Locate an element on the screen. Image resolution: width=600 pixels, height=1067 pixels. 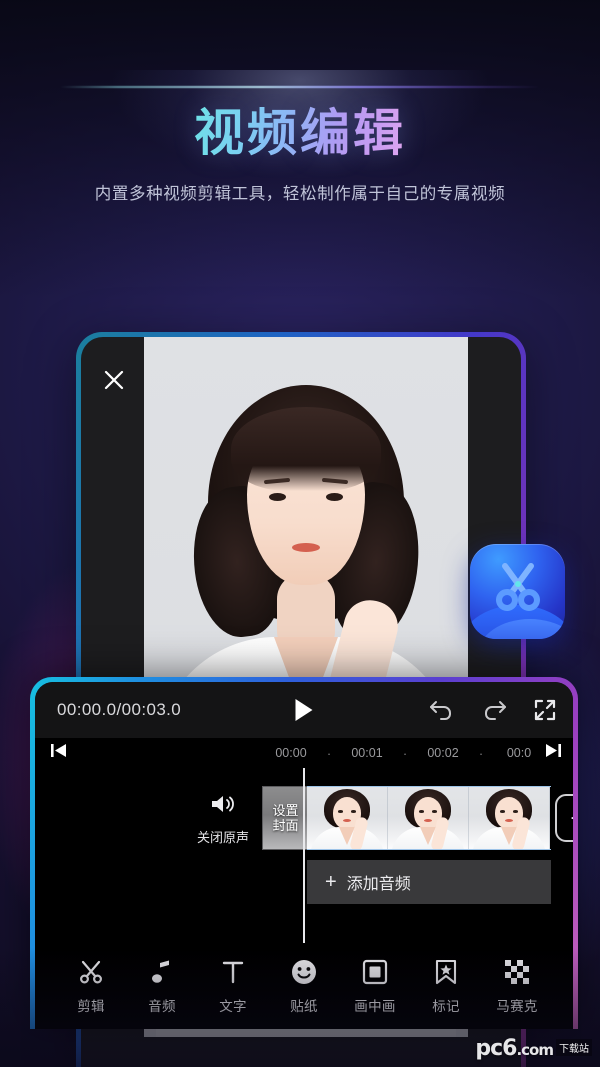
ruler-tick: 00:00 is located at coordinates (291, 753).